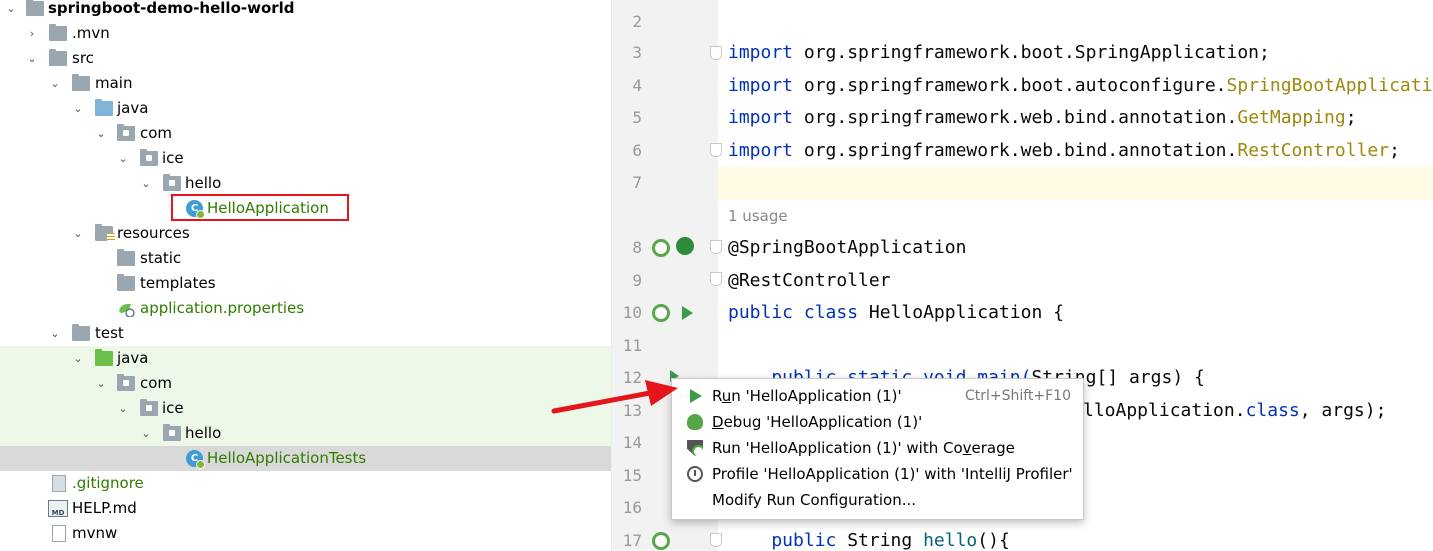 This screenshot has width=1433, height=551. Describe the element at coordinates (153, 233) in the screenshot. I see `tree-item-label: resources` at that location.